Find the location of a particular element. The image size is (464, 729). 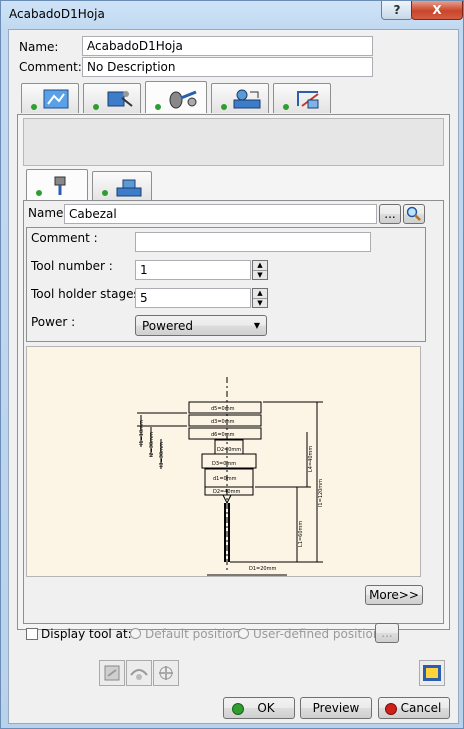

strategy-icon is located at coordinates (120, 99).